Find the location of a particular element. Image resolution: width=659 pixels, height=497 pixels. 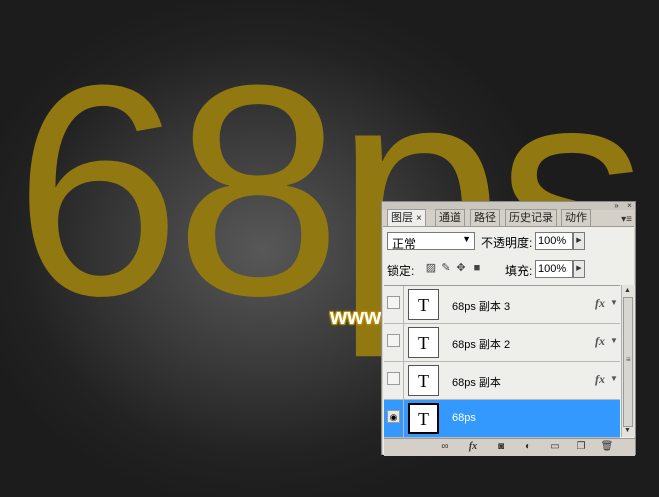

layer-list-scrollbar: ▲ ≡ ▼ is located at coordinates (628, 361).